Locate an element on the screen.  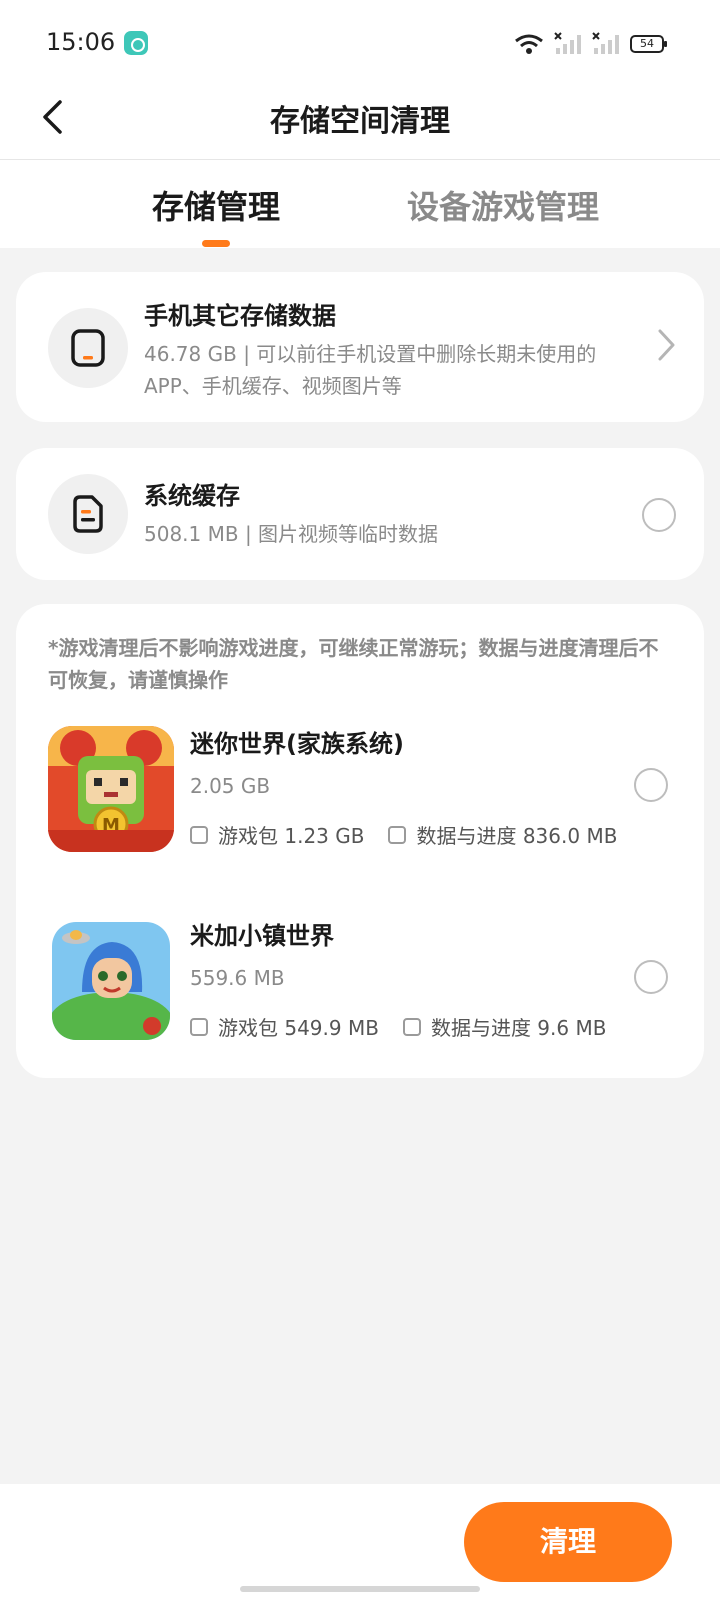
status-bar: 15:06 54 is located at coordinates (360, 43).